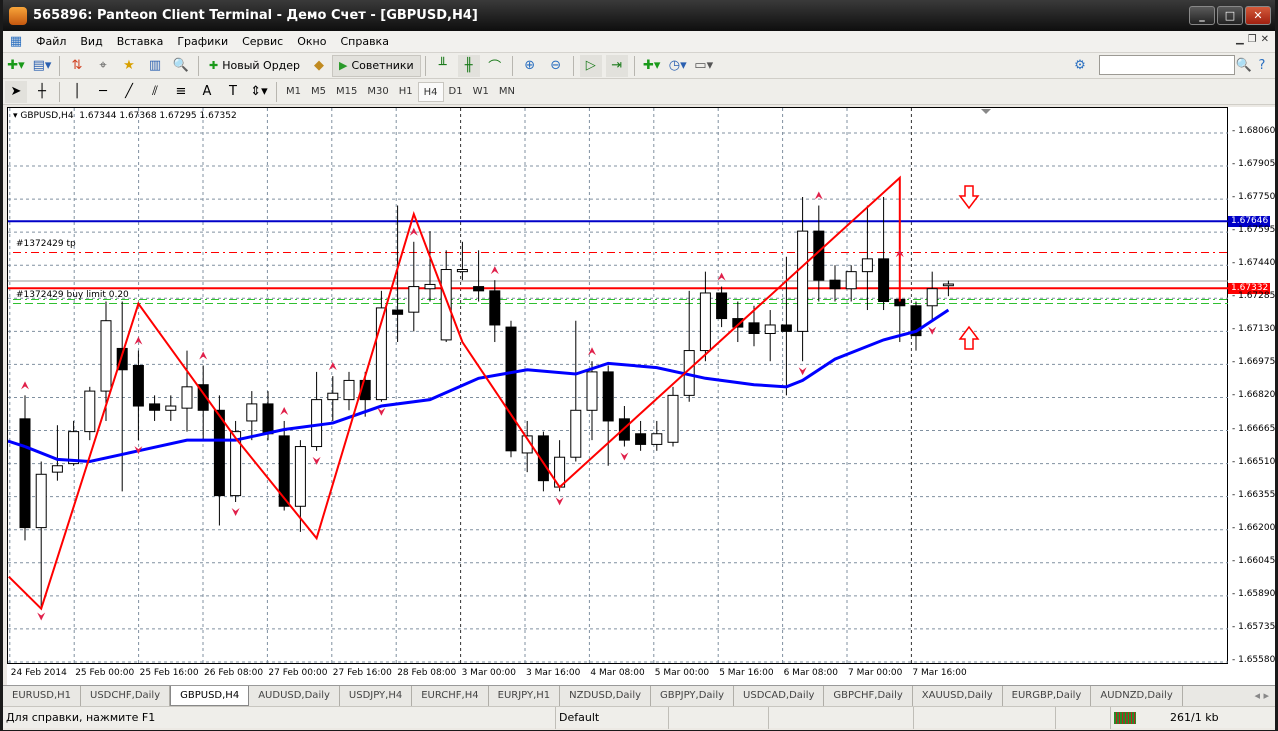 This screenshot has width=1278, height=731. I want to click on buy-limit-label: #1372429 buy limit 0.20, so click(72, 295).